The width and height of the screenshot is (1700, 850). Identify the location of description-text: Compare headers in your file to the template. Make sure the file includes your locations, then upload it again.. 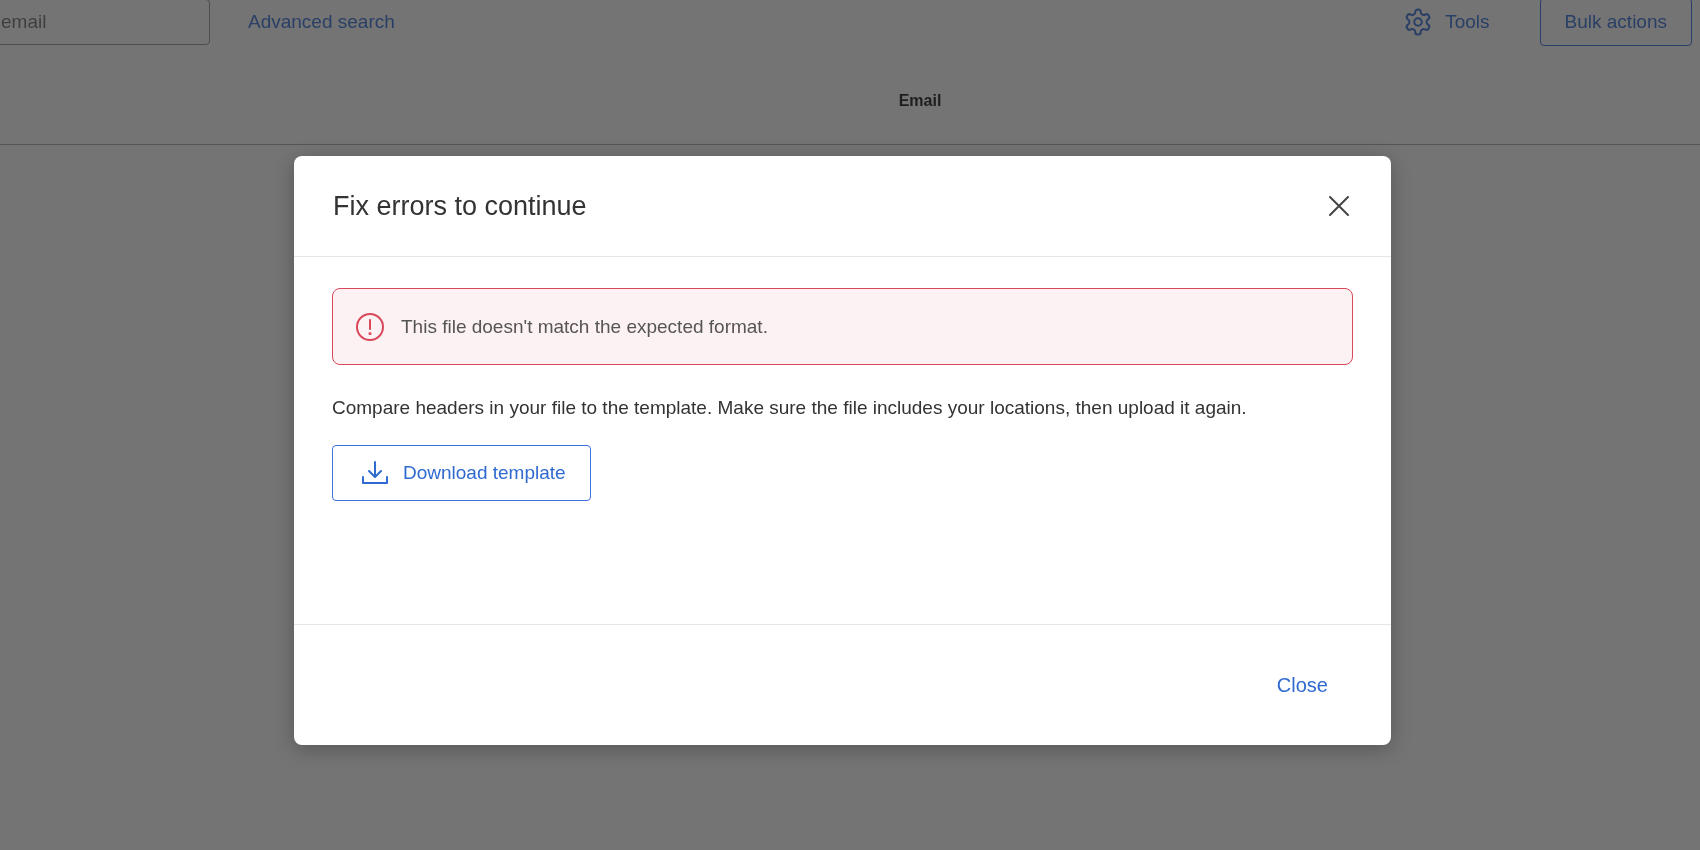
(789, 408).